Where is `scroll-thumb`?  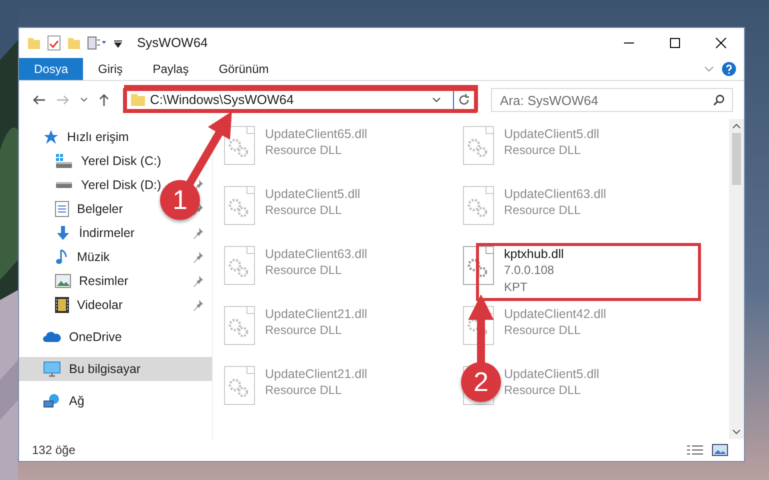 scroll-thumb is located at coordinates (736, 159).